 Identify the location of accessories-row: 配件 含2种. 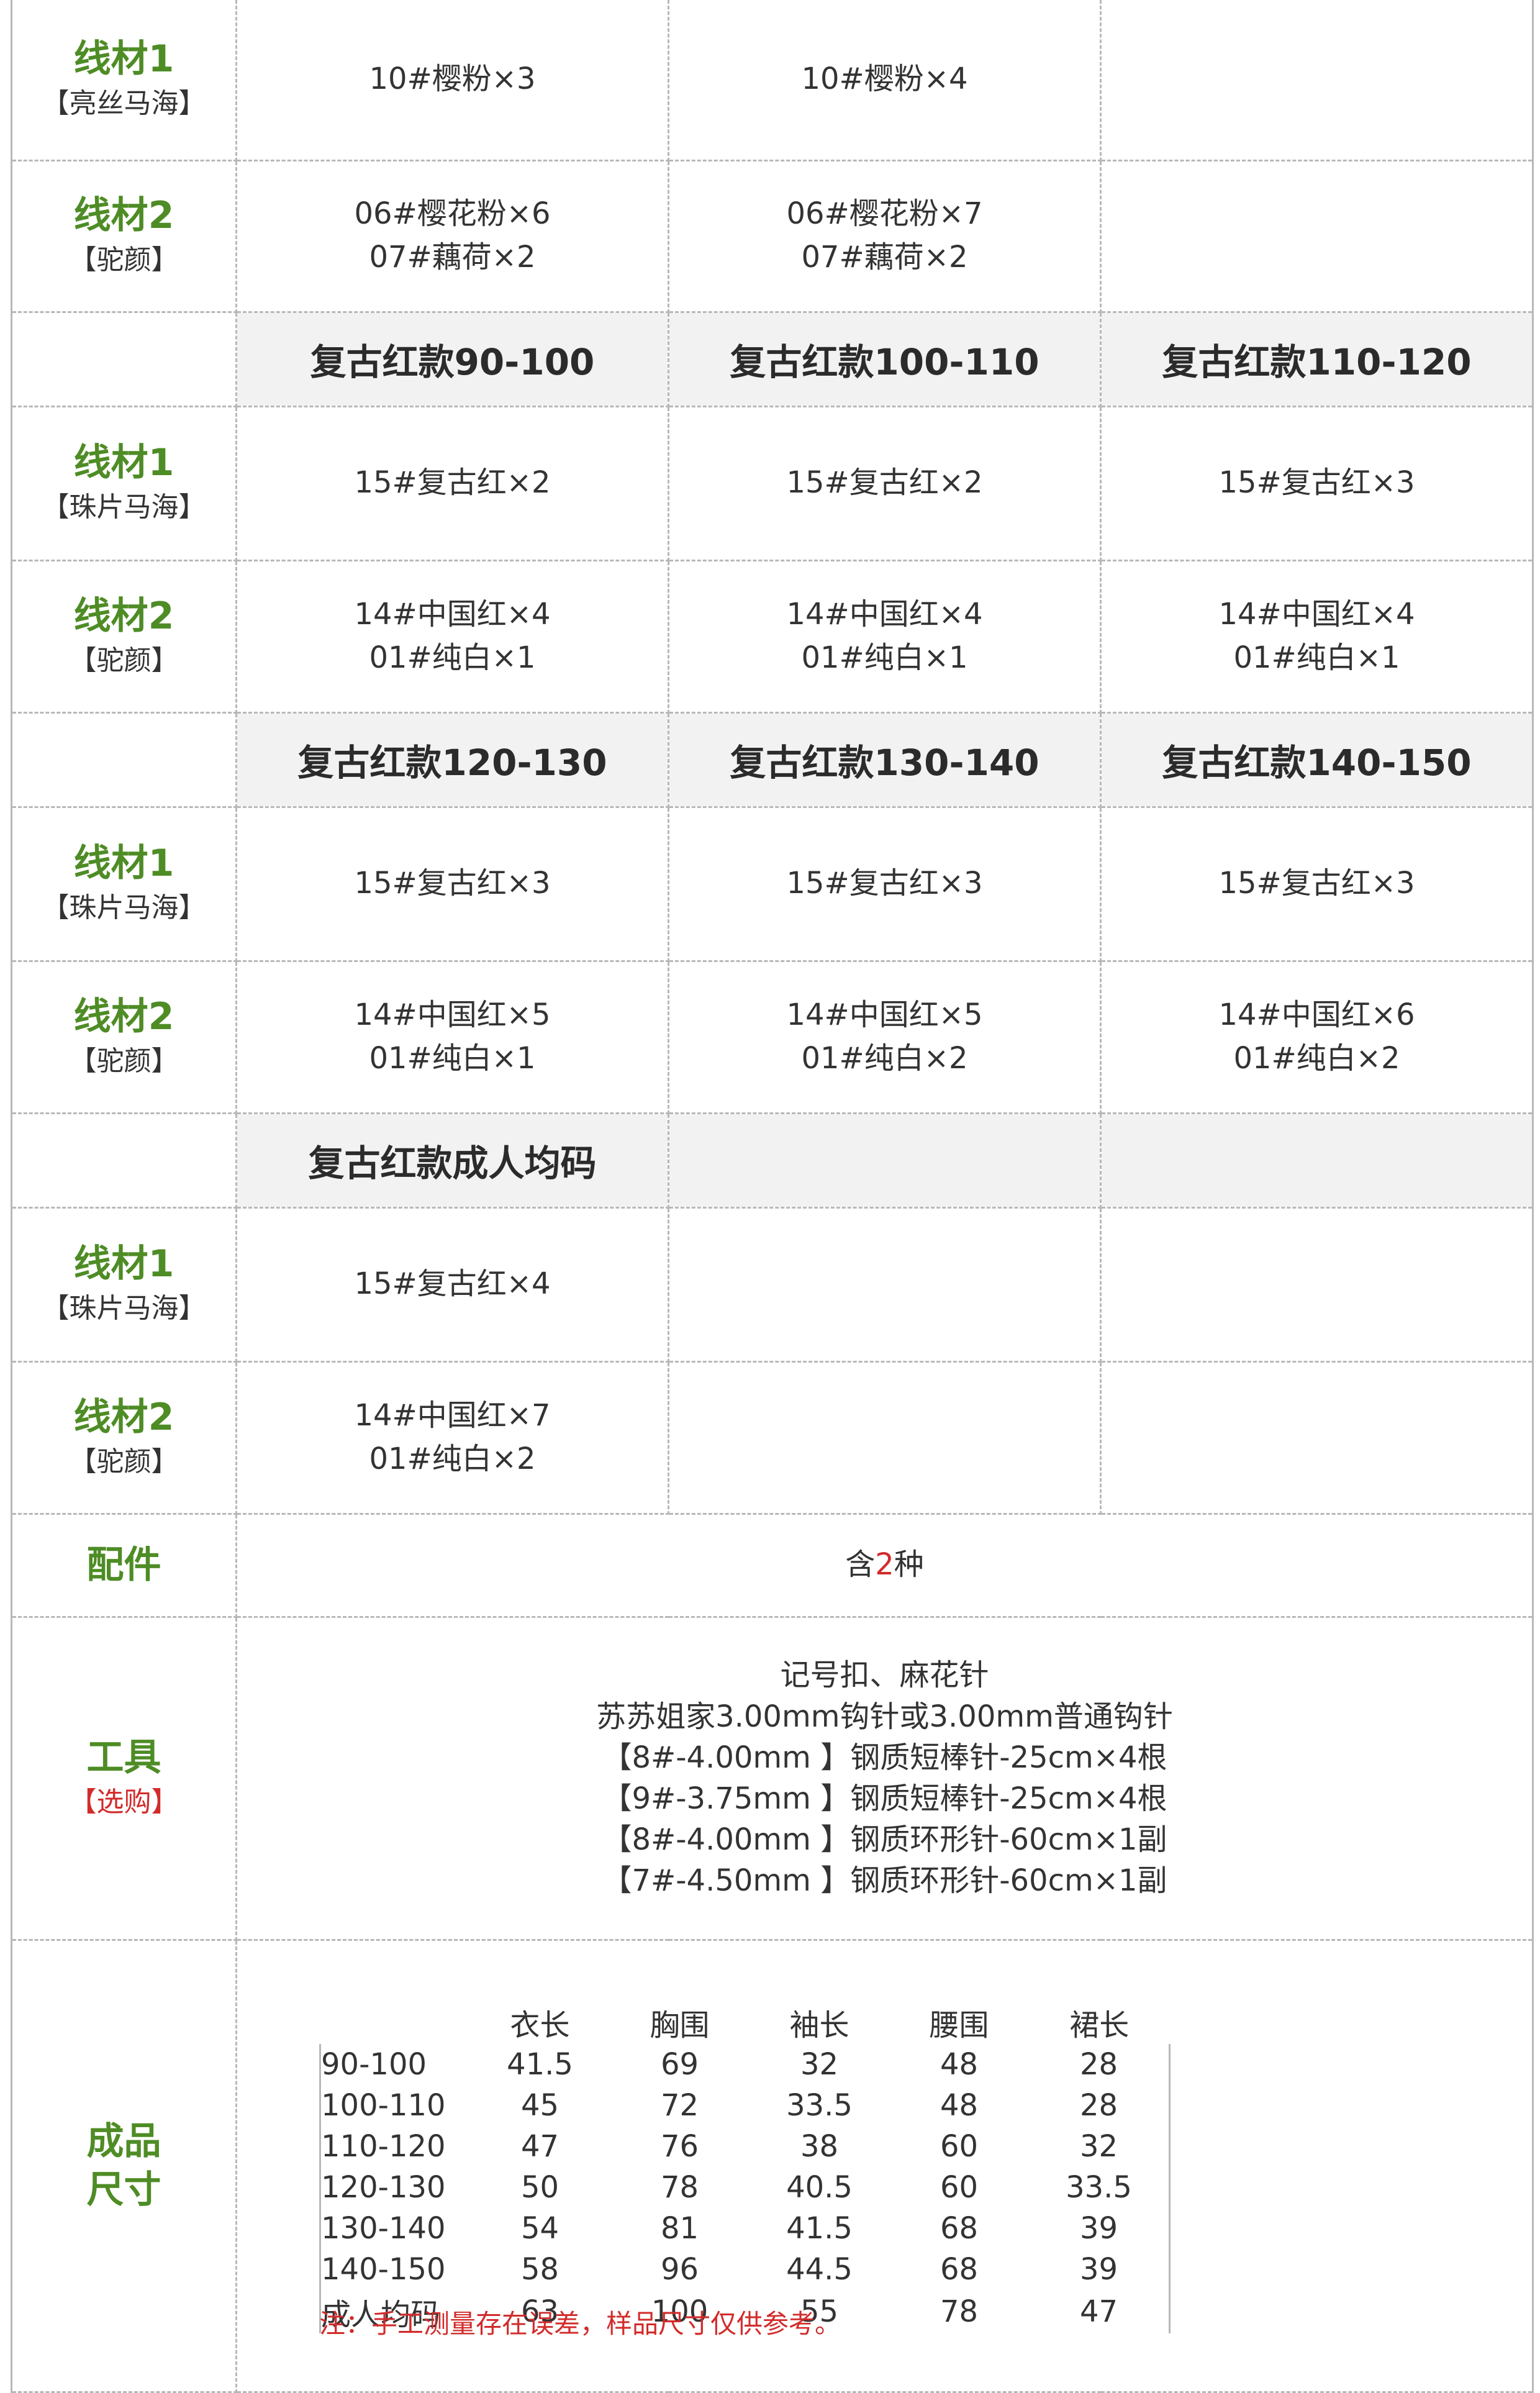
(773, 1565).